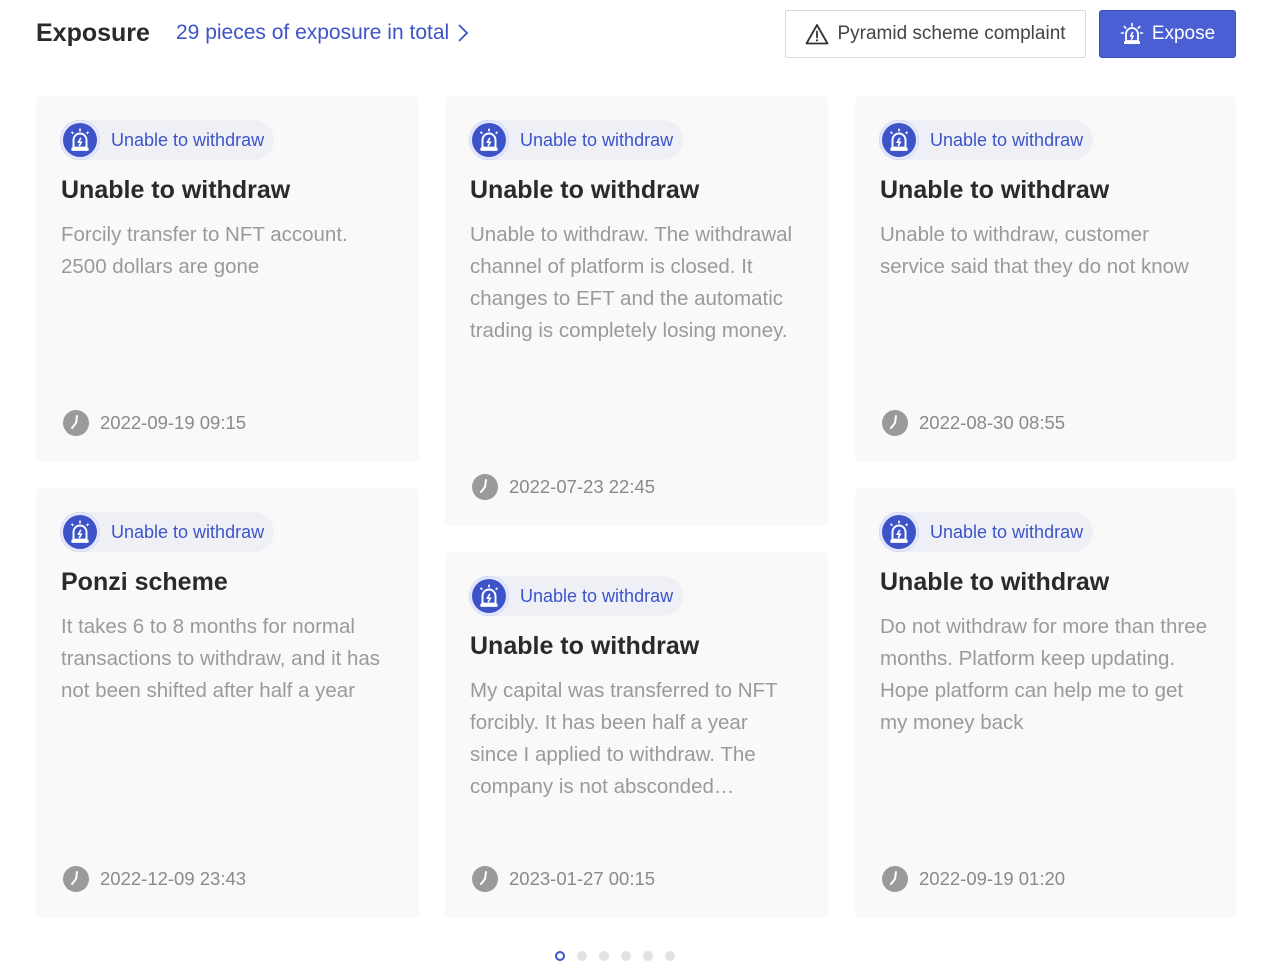 The width and height of the screenshot is (1269, 980). I want to click on expose-button: Expose, so click(1167, 34).